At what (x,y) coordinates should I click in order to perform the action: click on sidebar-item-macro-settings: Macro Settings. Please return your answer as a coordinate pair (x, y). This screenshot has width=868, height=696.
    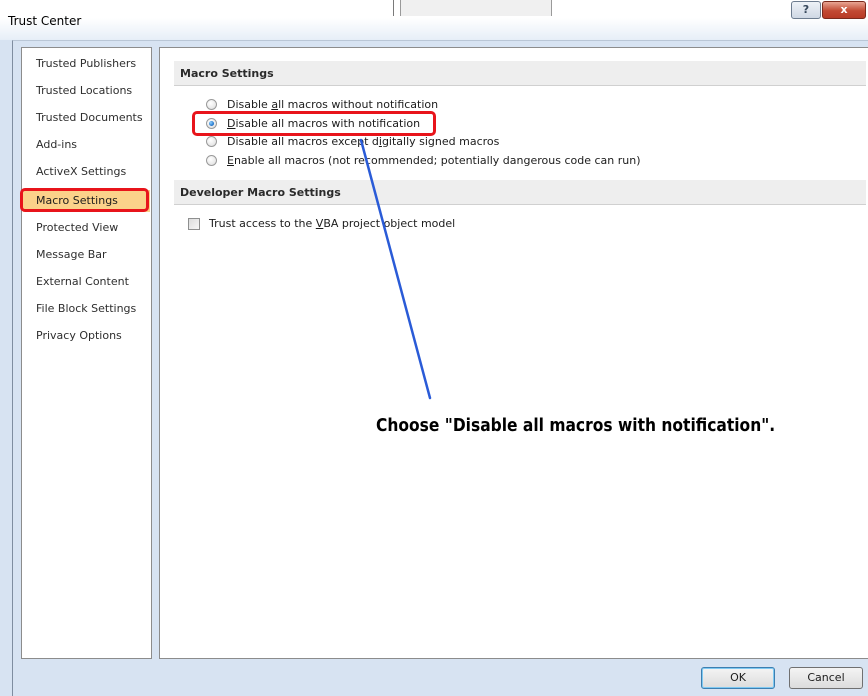
    Looking at the image, I should click on (86, 201).